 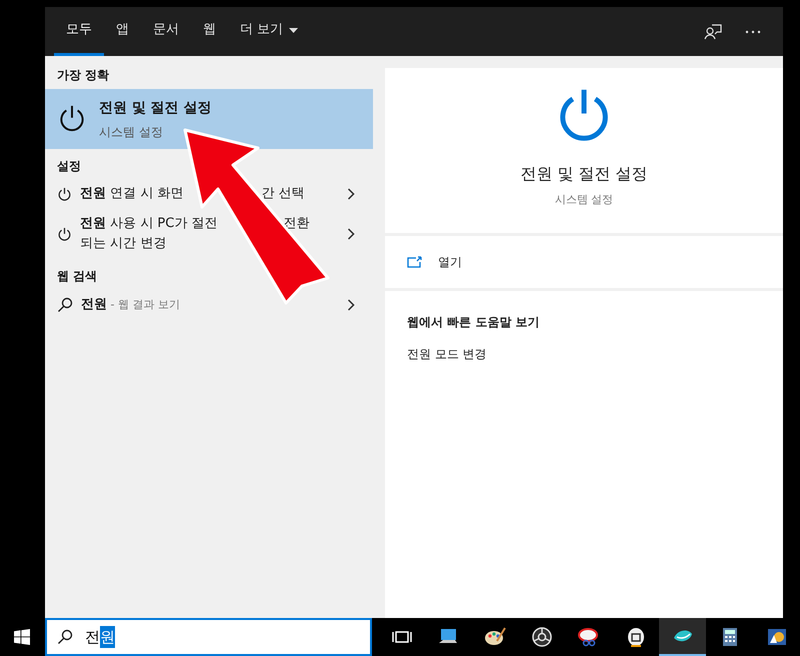 I want to click on composing-text: 원, so click(x=107, y=637).